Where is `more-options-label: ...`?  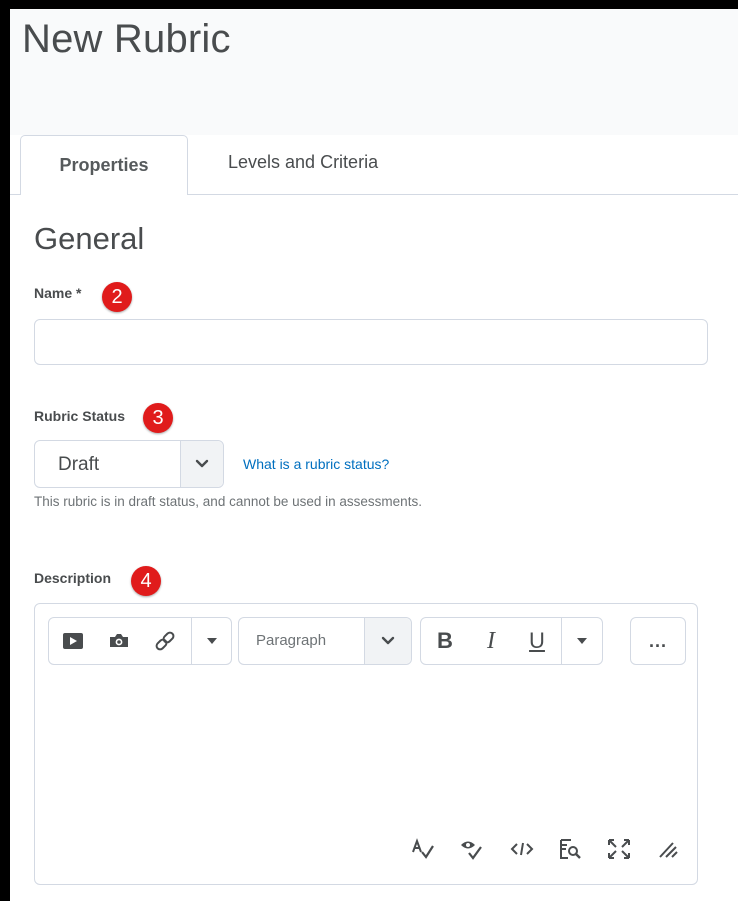
more-options-label: ... is located at coordinates (657, 640).